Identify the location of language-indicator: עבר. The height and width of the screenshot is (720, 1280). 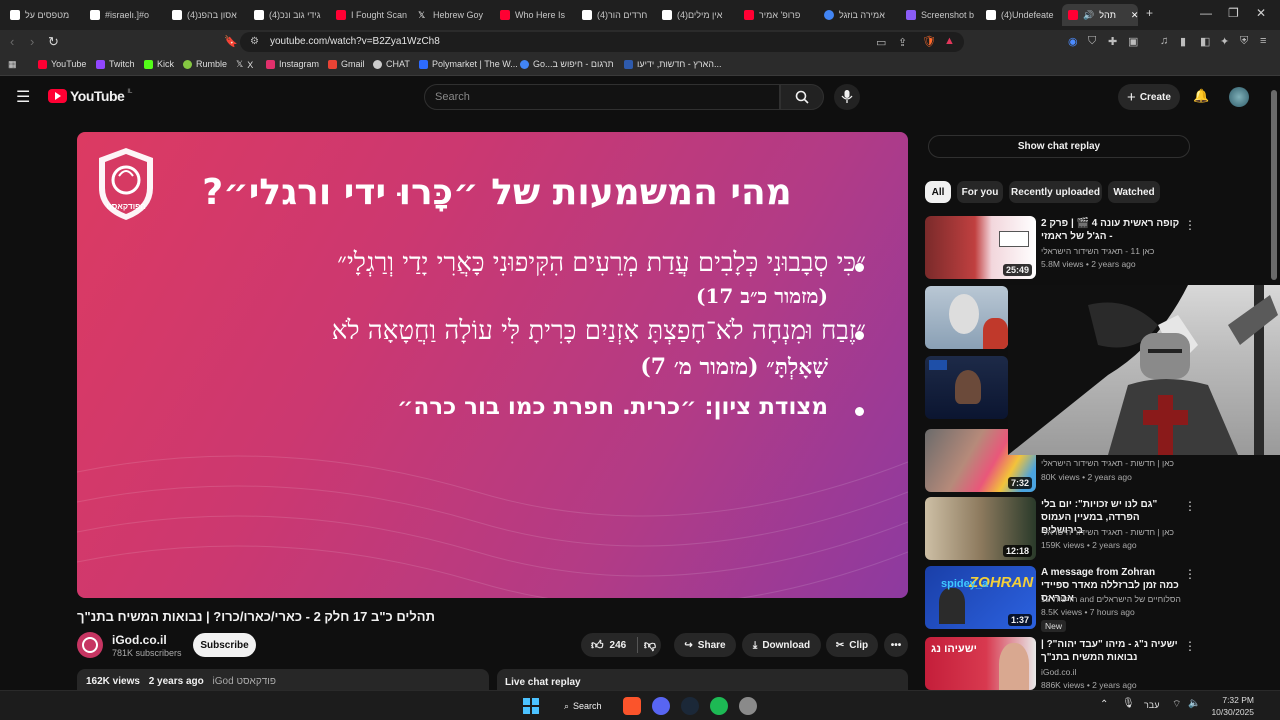
(1151, 705).